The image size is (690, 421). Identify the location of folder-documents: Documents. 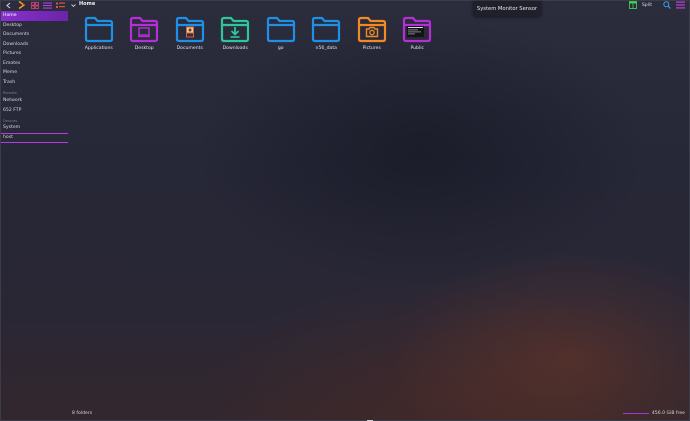
(190, 33).